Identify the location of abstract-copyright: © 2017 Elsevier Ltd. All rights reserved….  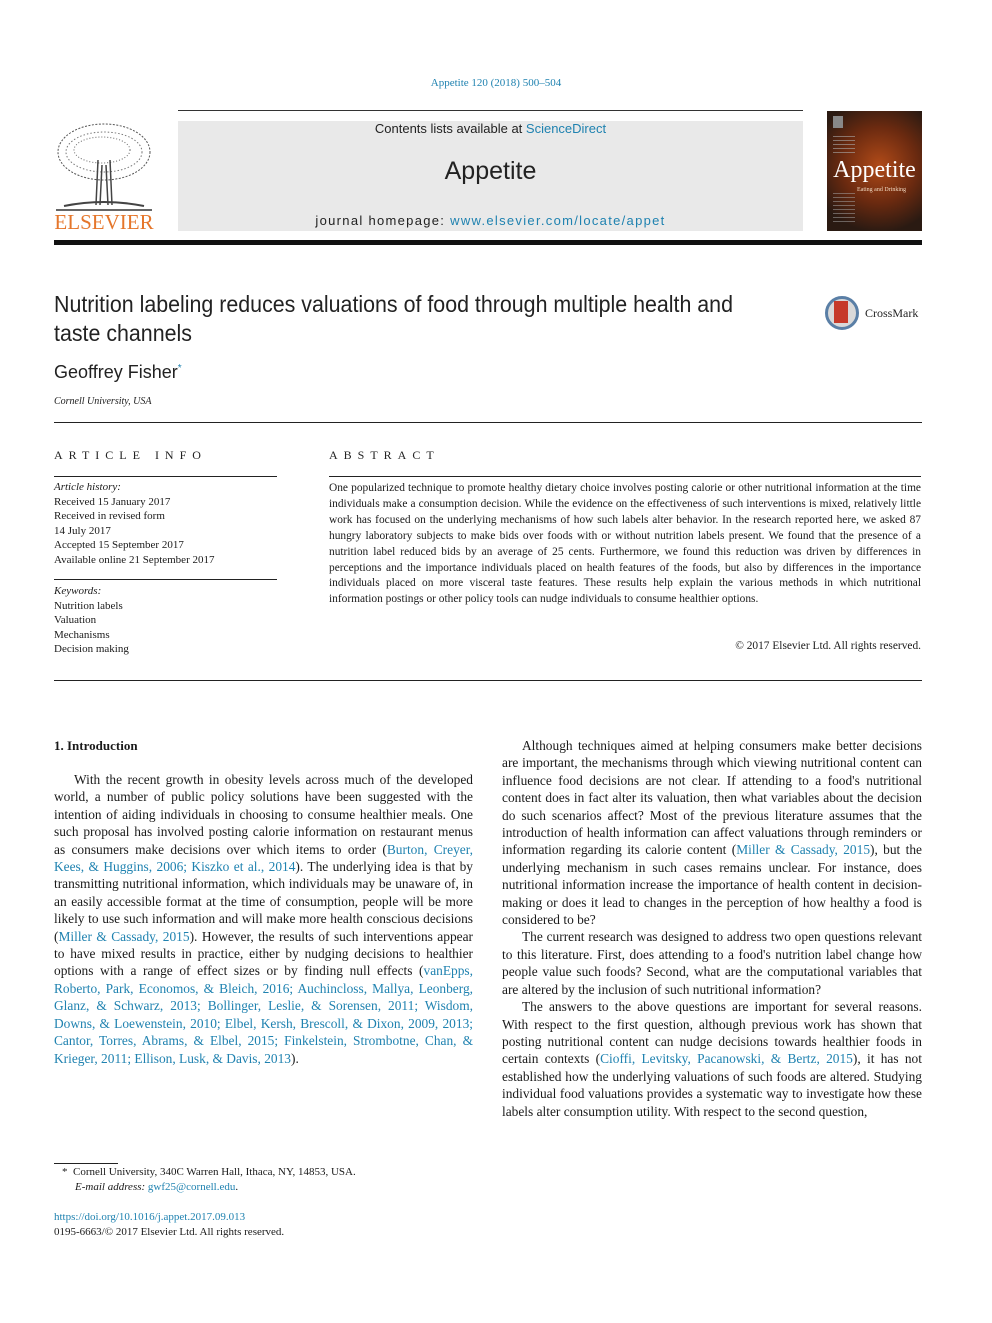
(828, 646).